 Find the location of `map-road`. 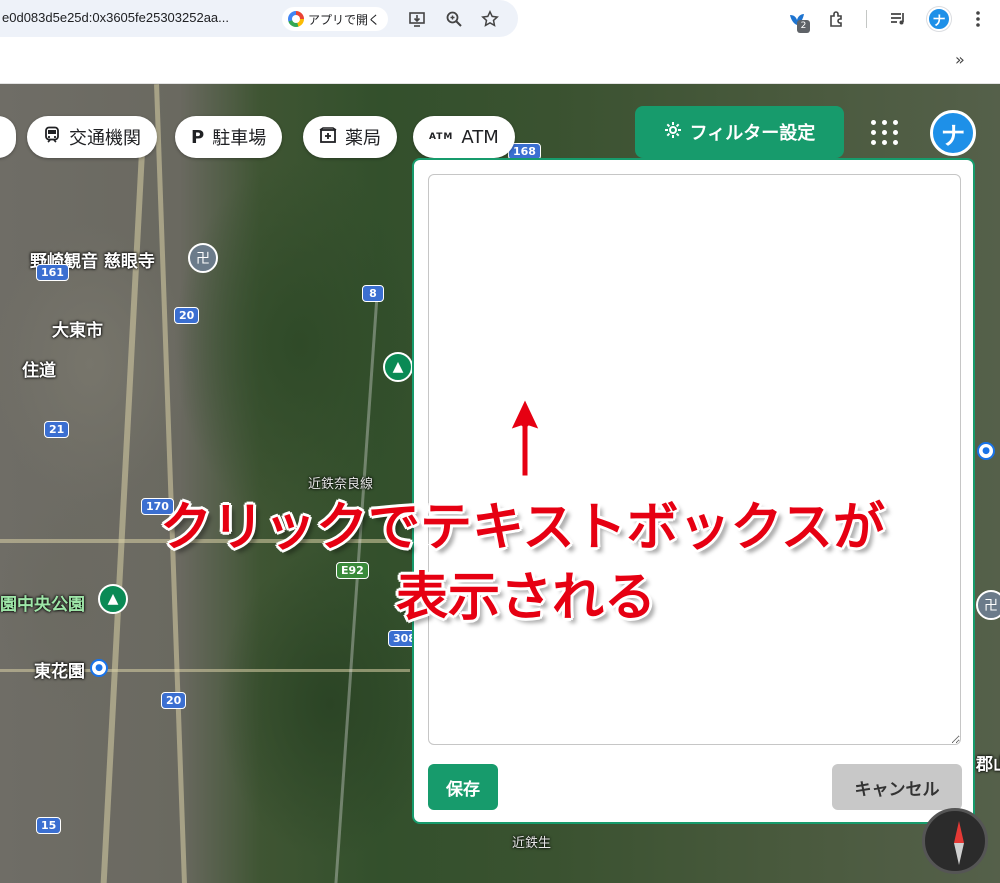

map-road is located at coordinates (170, 483).